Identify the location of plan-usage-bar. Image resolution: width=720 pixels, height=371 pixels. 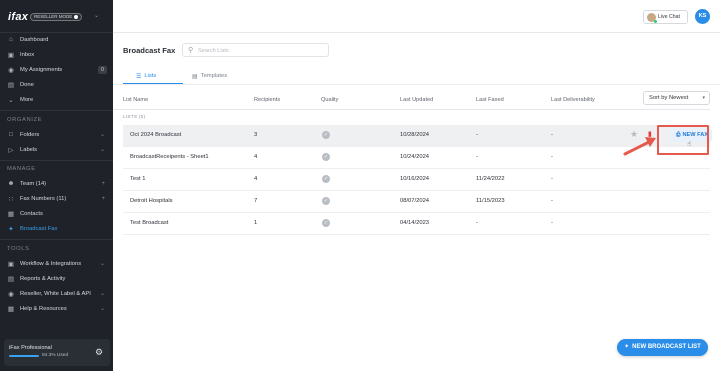
(24, 356).